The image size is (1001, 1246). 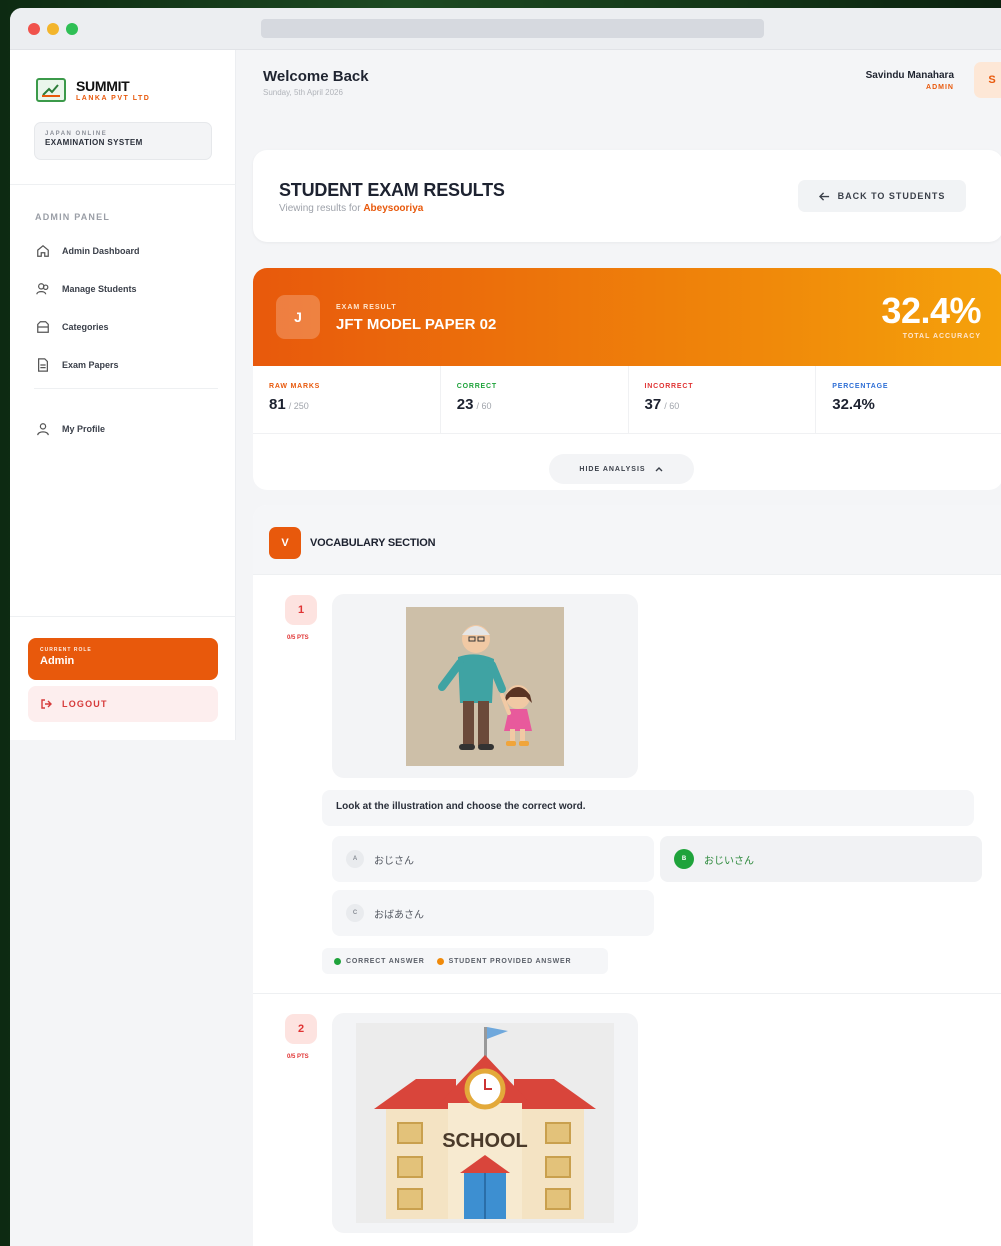 I want to click on logout-button: LOGOUT, so click(x=123, y=704).